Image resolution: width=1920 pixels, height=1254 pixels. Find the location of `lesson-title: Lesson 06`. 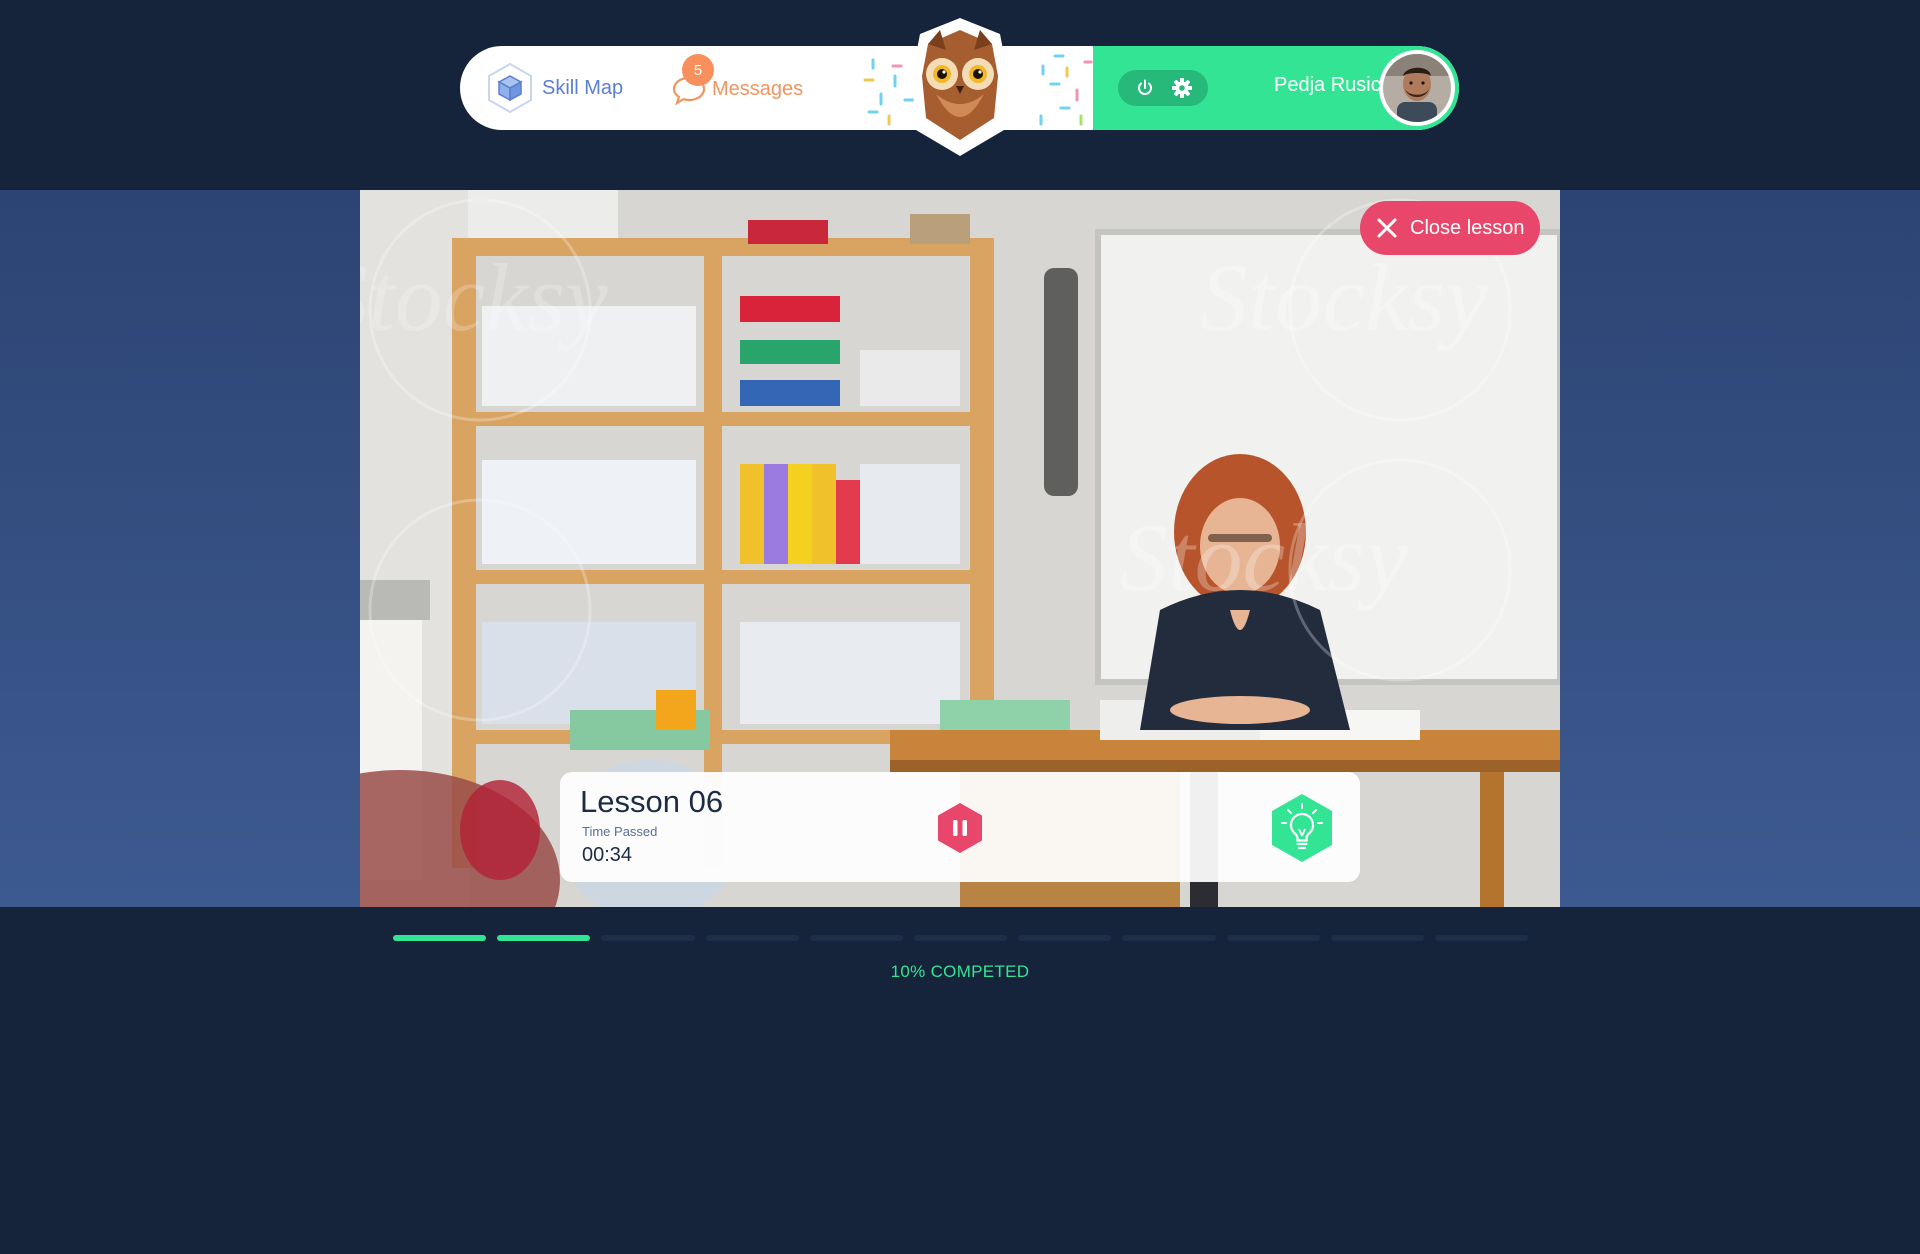

lesson-title: Lesson 06 is located at coordinates (652, 801).